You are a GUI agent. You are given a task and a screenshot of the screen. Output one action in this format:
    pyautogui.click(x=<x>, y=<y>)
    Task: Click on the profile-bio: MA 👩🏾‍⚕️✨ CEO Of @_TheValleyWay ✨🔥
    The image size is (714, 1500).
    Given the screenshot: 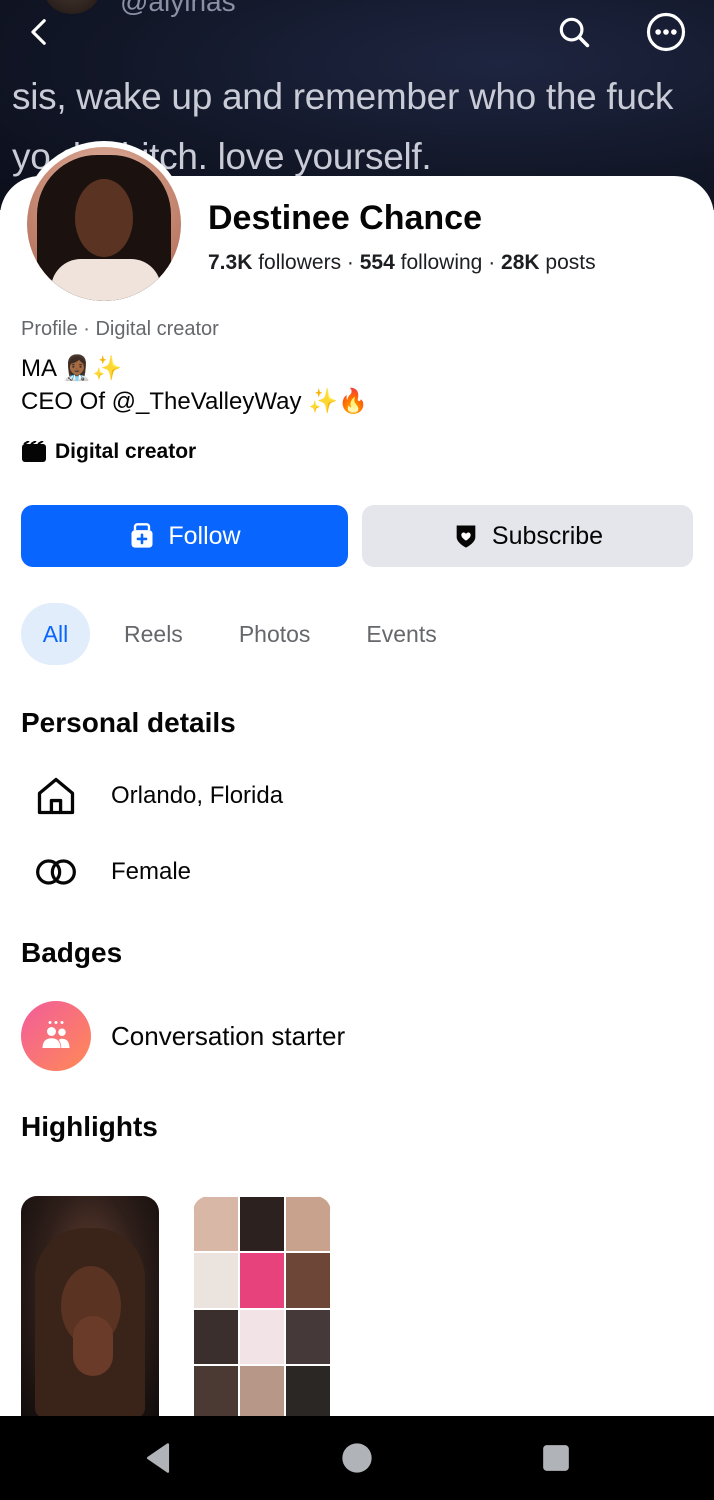 What is the action you would take?
    pyautogui.click(x=194, y=385)
    